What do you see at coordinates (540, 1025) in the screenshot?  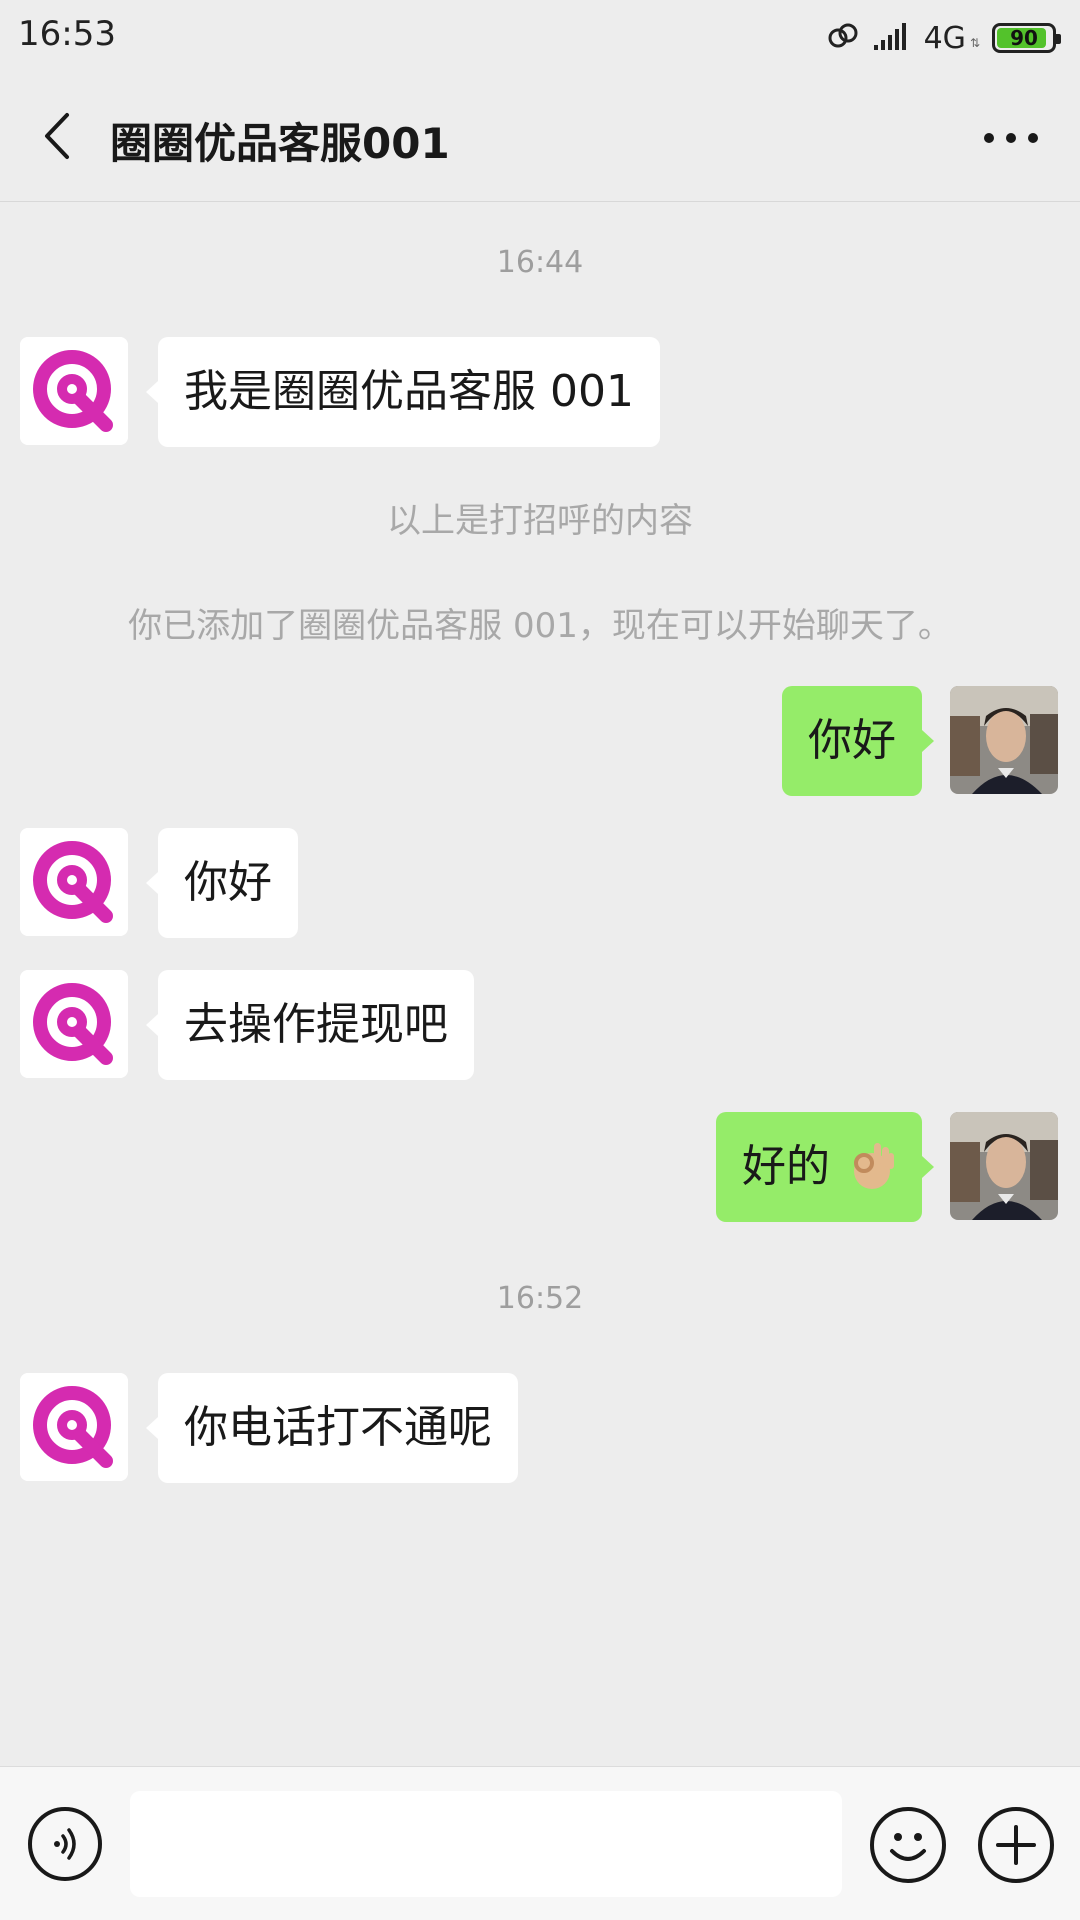 I see `message-row: 去操作提现吧` at bounding box center [540, 1025].